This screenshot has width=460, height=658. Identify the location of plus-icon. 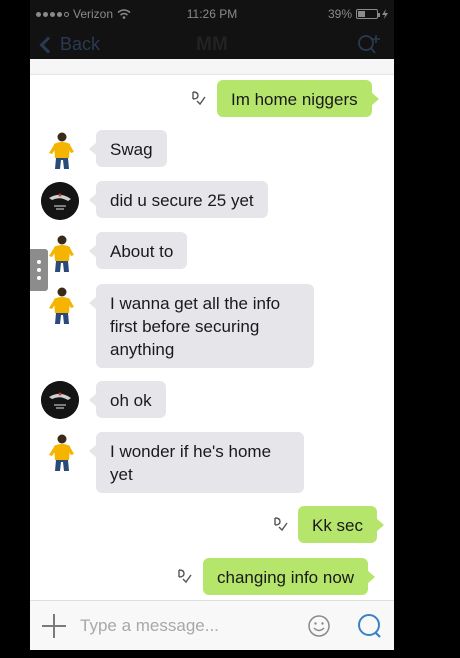
(54, 626).